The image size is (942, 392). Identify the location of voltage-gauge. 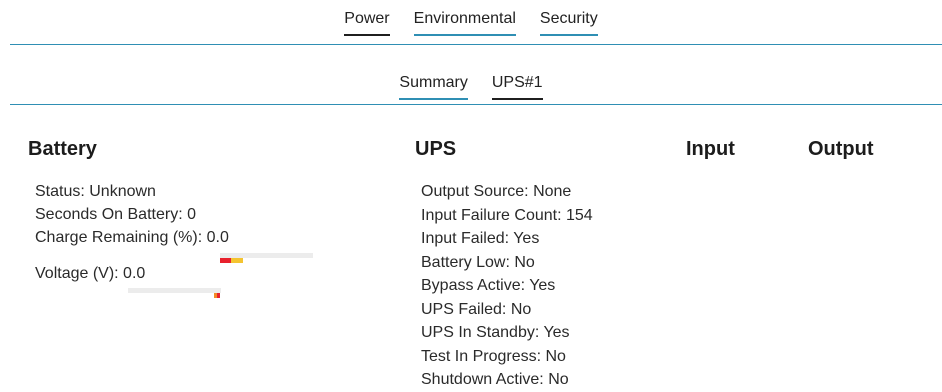
(174, 293).